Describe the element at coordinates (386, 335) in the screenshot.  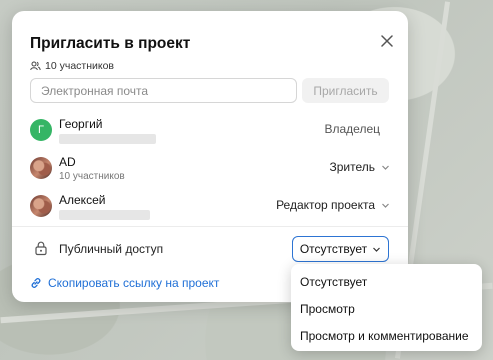
I see `option-view-comment: Просмотр и комментирование` at that location.